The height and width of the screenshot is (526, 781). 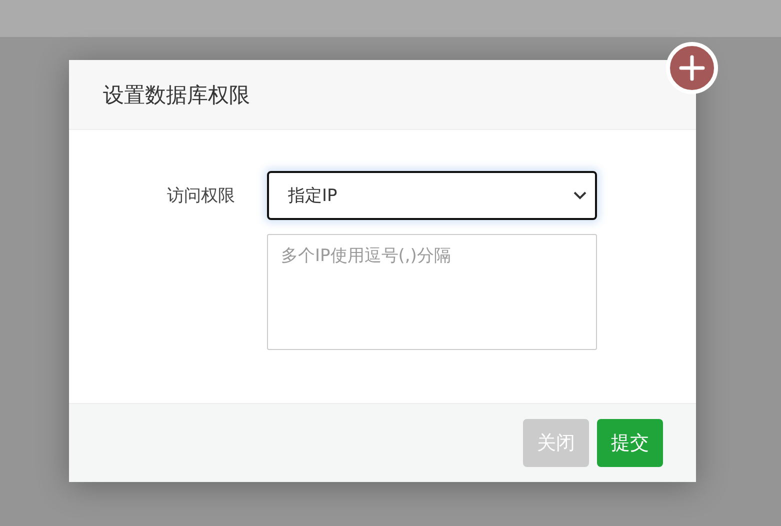 I want to click on close-icon, so click(x=692, y=68).